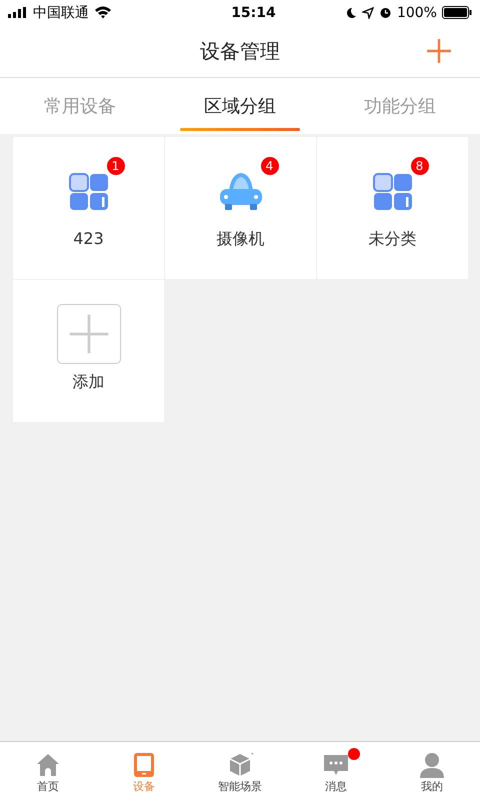 The image size is (480, 800). What do you see at coordinates (240, 239) in the screenshot?
I see `group-label: 摄像机` at bounding box center [240, 239].